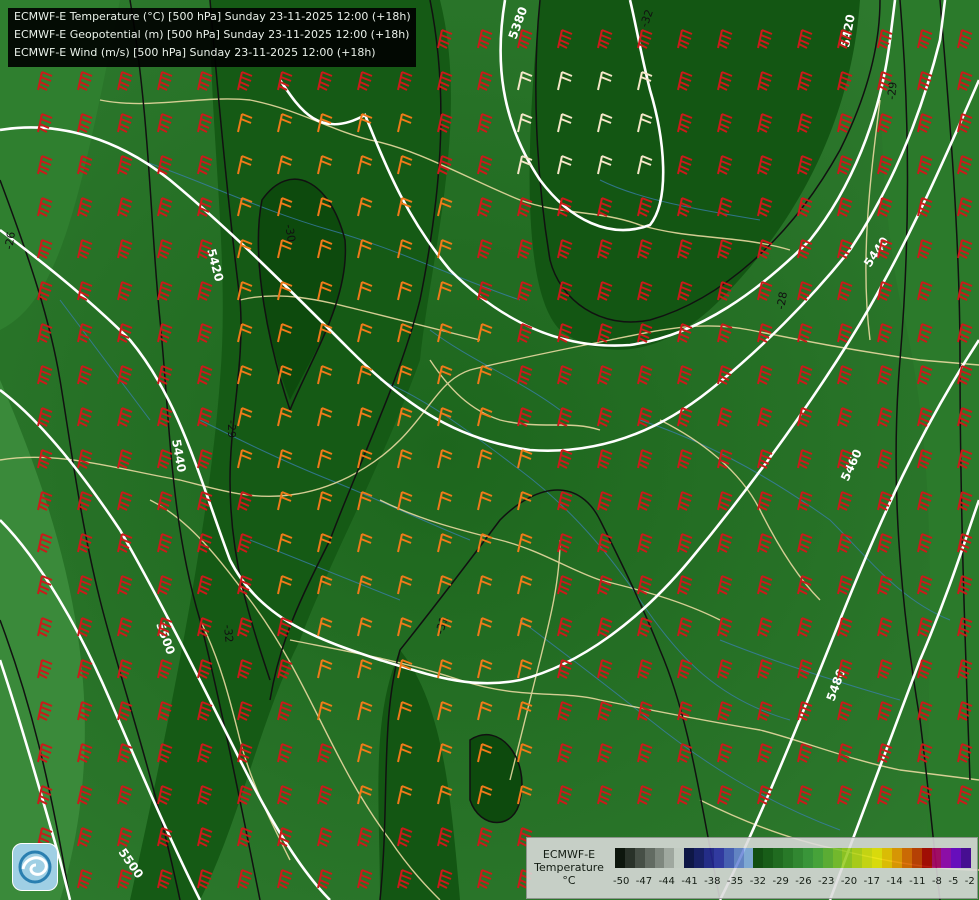 This screenshot has height=900, width=979. I want to click on legend-tick: -8, so click(936, 881).